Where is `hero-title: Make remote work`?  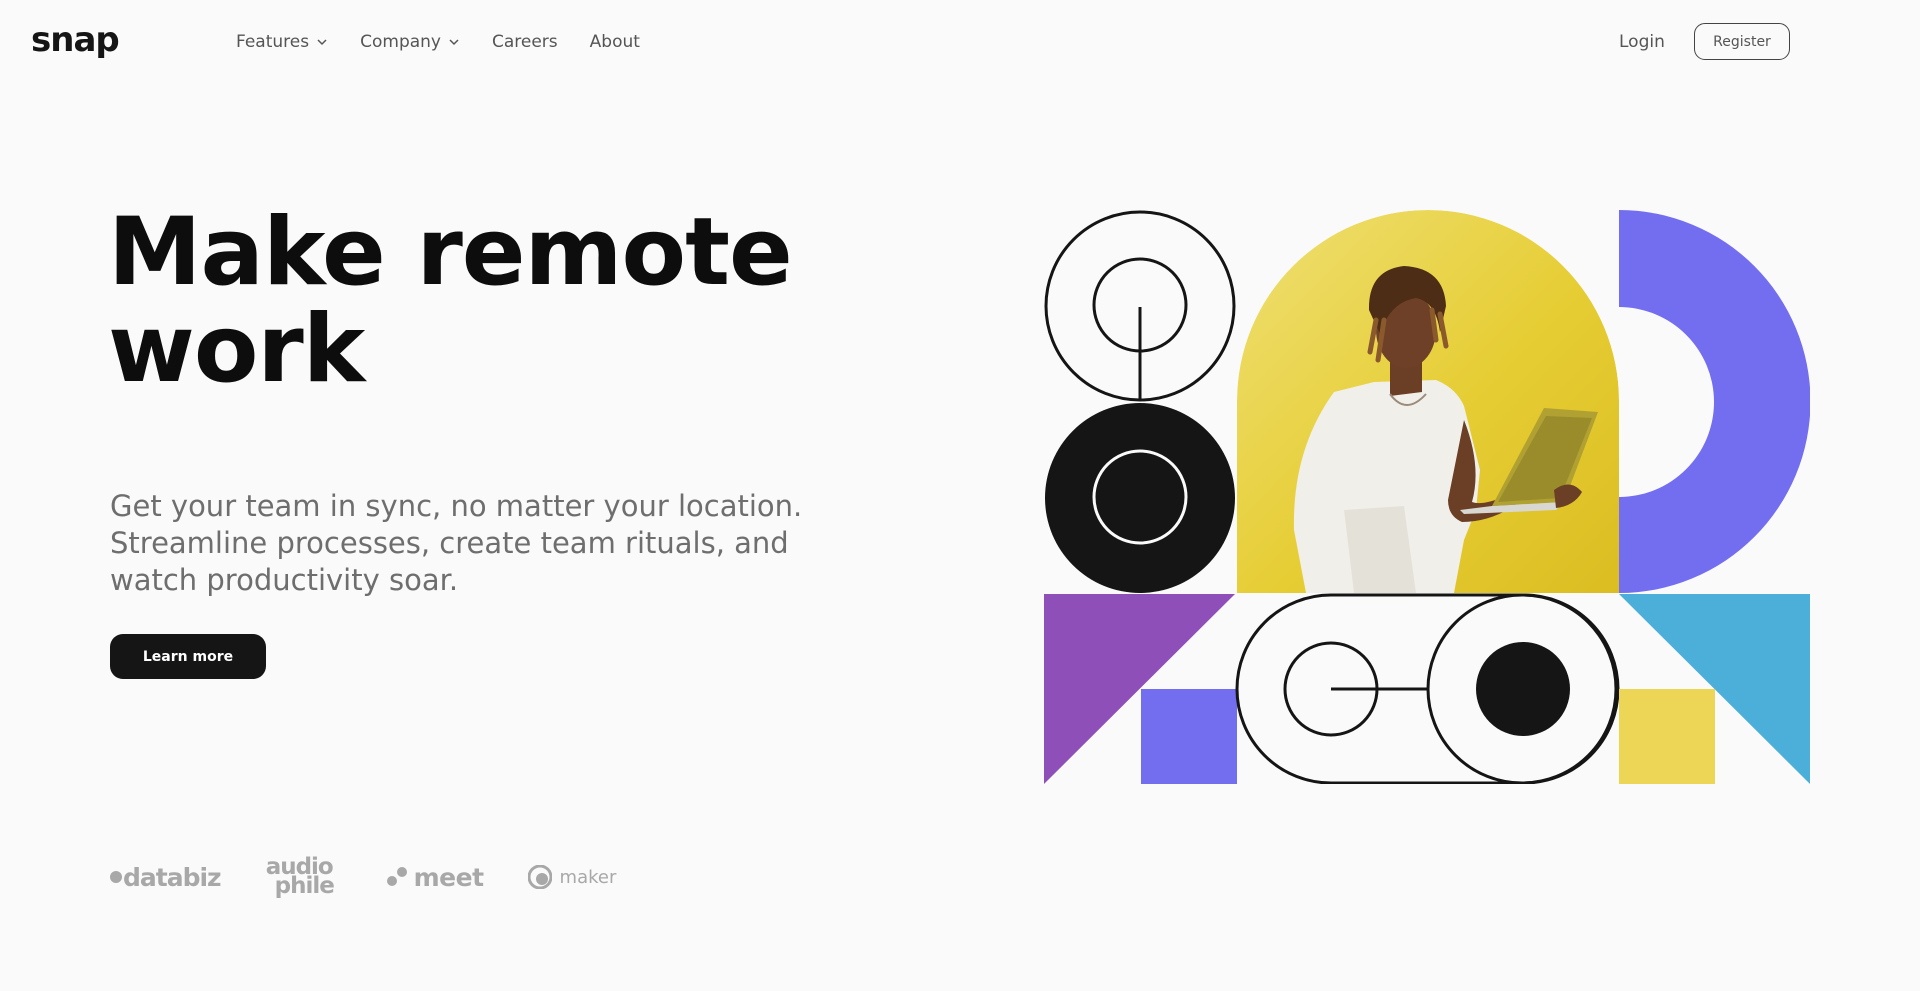 hero-title: Make remote work is located at coordinates (458, 301).